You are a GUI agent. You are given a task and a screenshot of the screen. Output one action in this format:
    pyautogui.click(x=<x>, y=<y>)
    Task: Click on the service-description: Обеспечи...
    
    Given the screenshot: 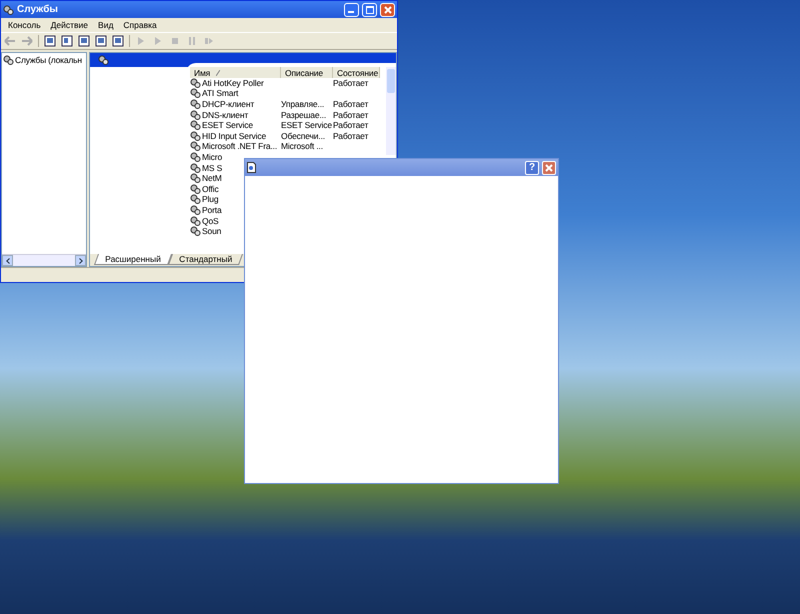 What is the action you would take?
    pyautogui.click(x=303, y=135)
    